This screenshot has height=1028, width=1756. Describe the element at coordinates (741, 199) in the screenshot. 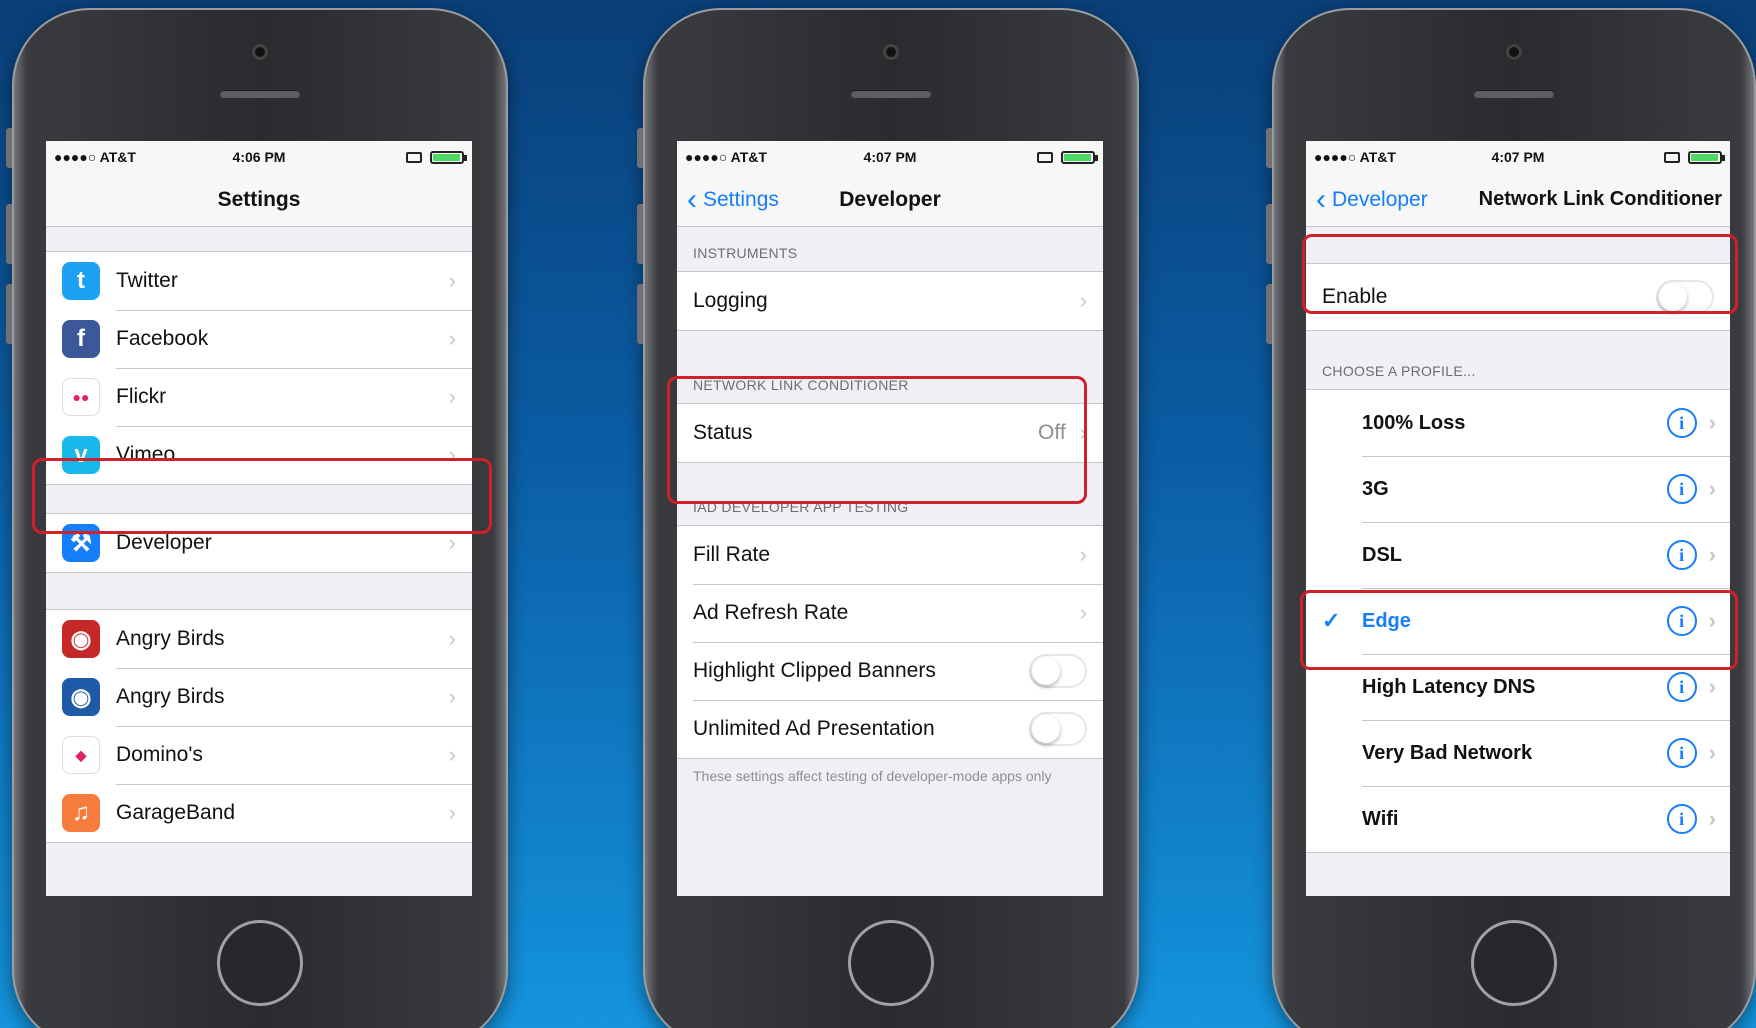

I see `back-label: Settings` at that location.